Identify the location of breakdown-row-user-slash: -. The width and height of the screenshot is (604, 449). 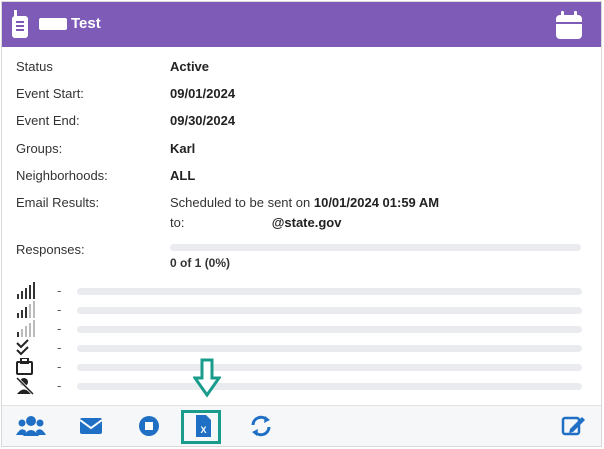
(301, 386).